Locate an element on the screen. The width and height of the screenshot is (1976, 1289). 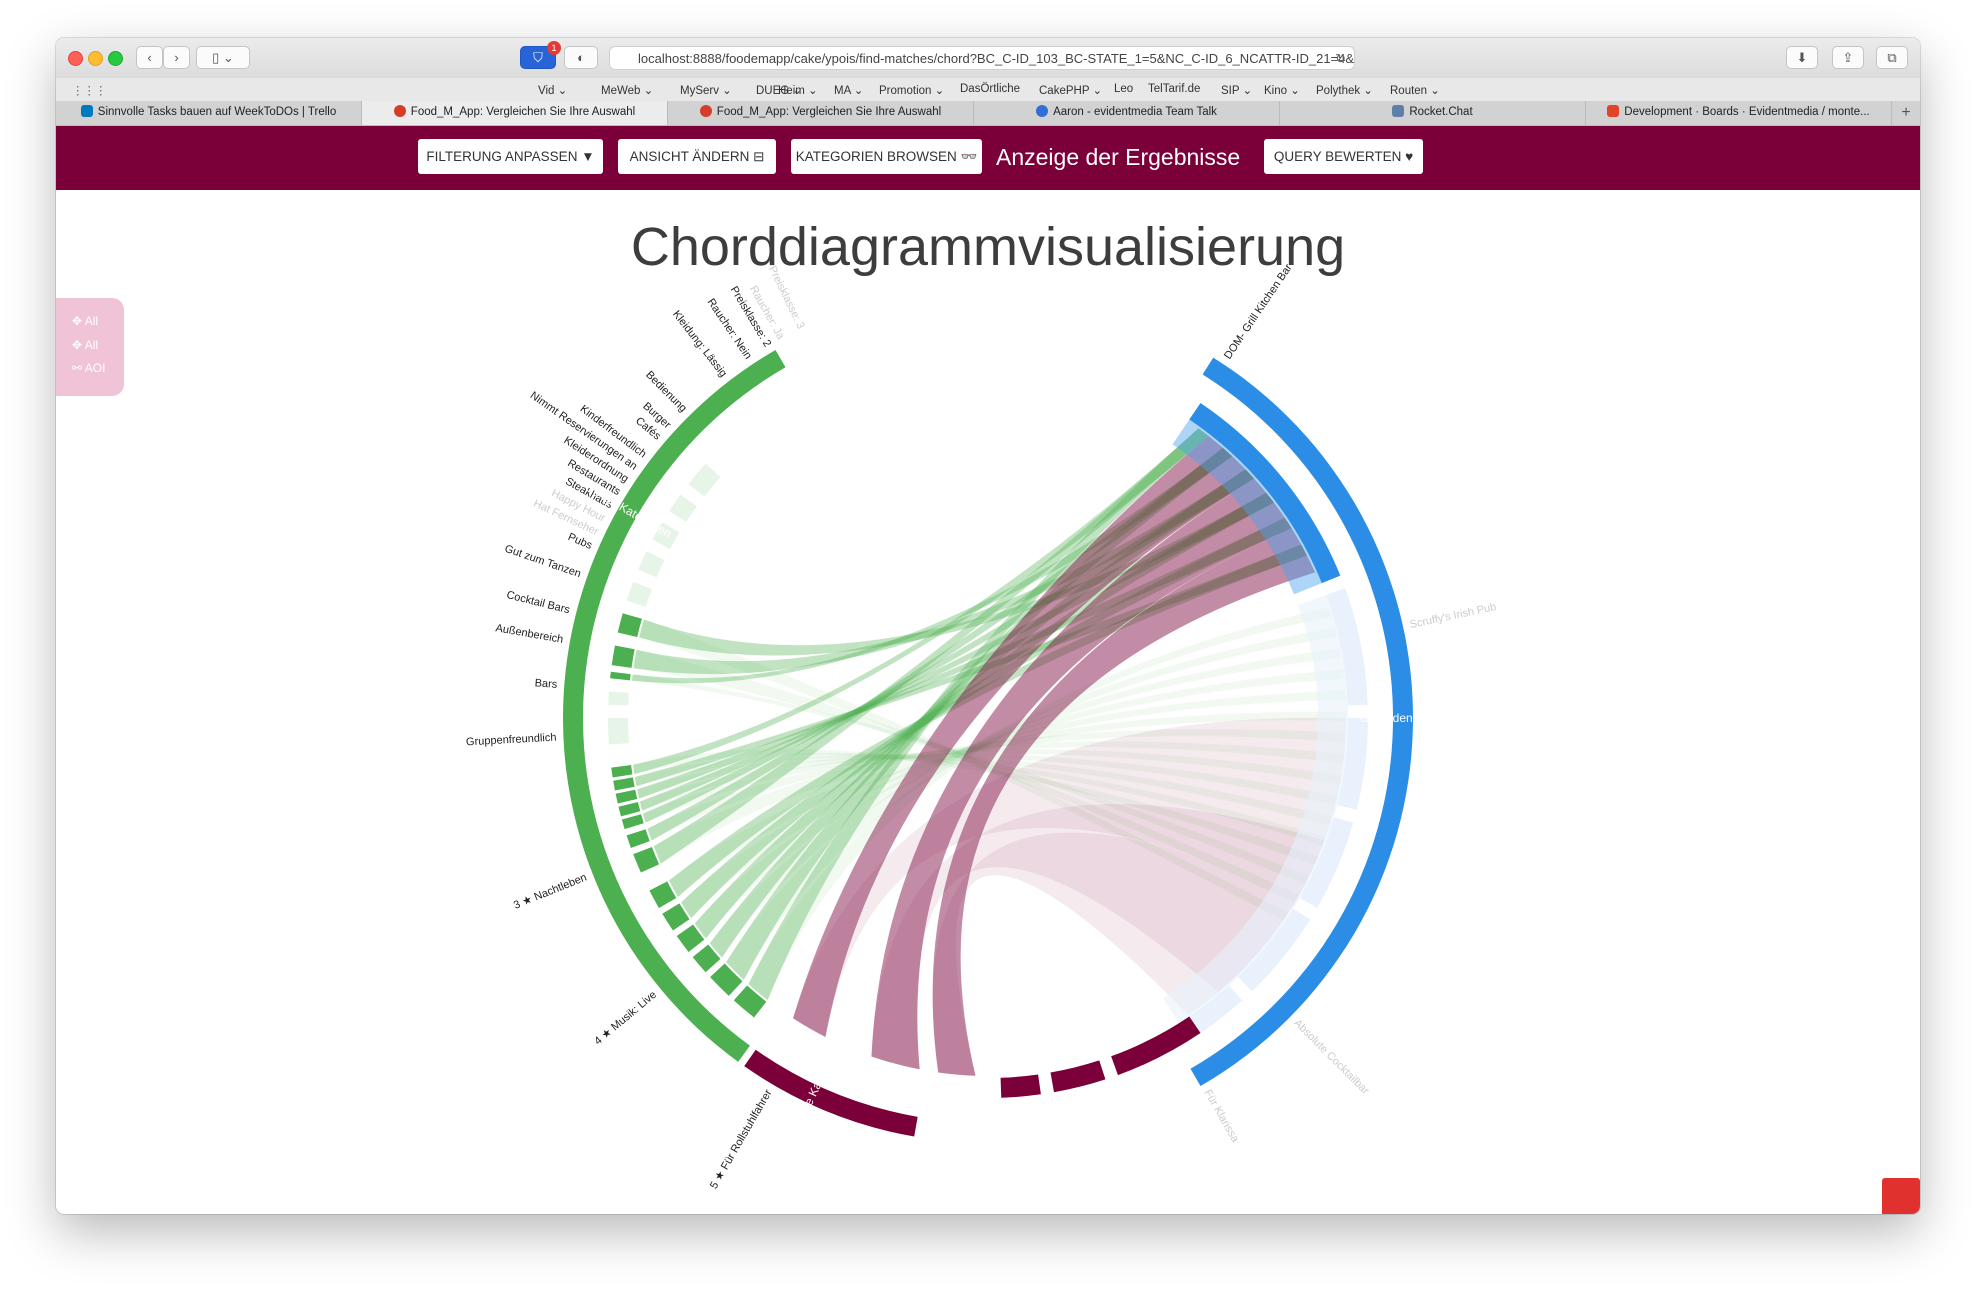
category-label: 3 ★ Nachtleben is located at coordinates (550, 891).